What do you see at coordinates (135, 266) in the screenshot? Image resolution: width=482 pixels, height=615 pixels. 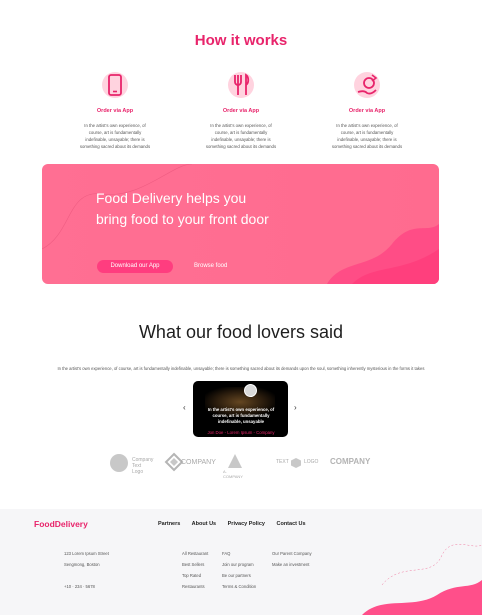 I see `download-app-button: Download our App` at bounding box center [135, 266].